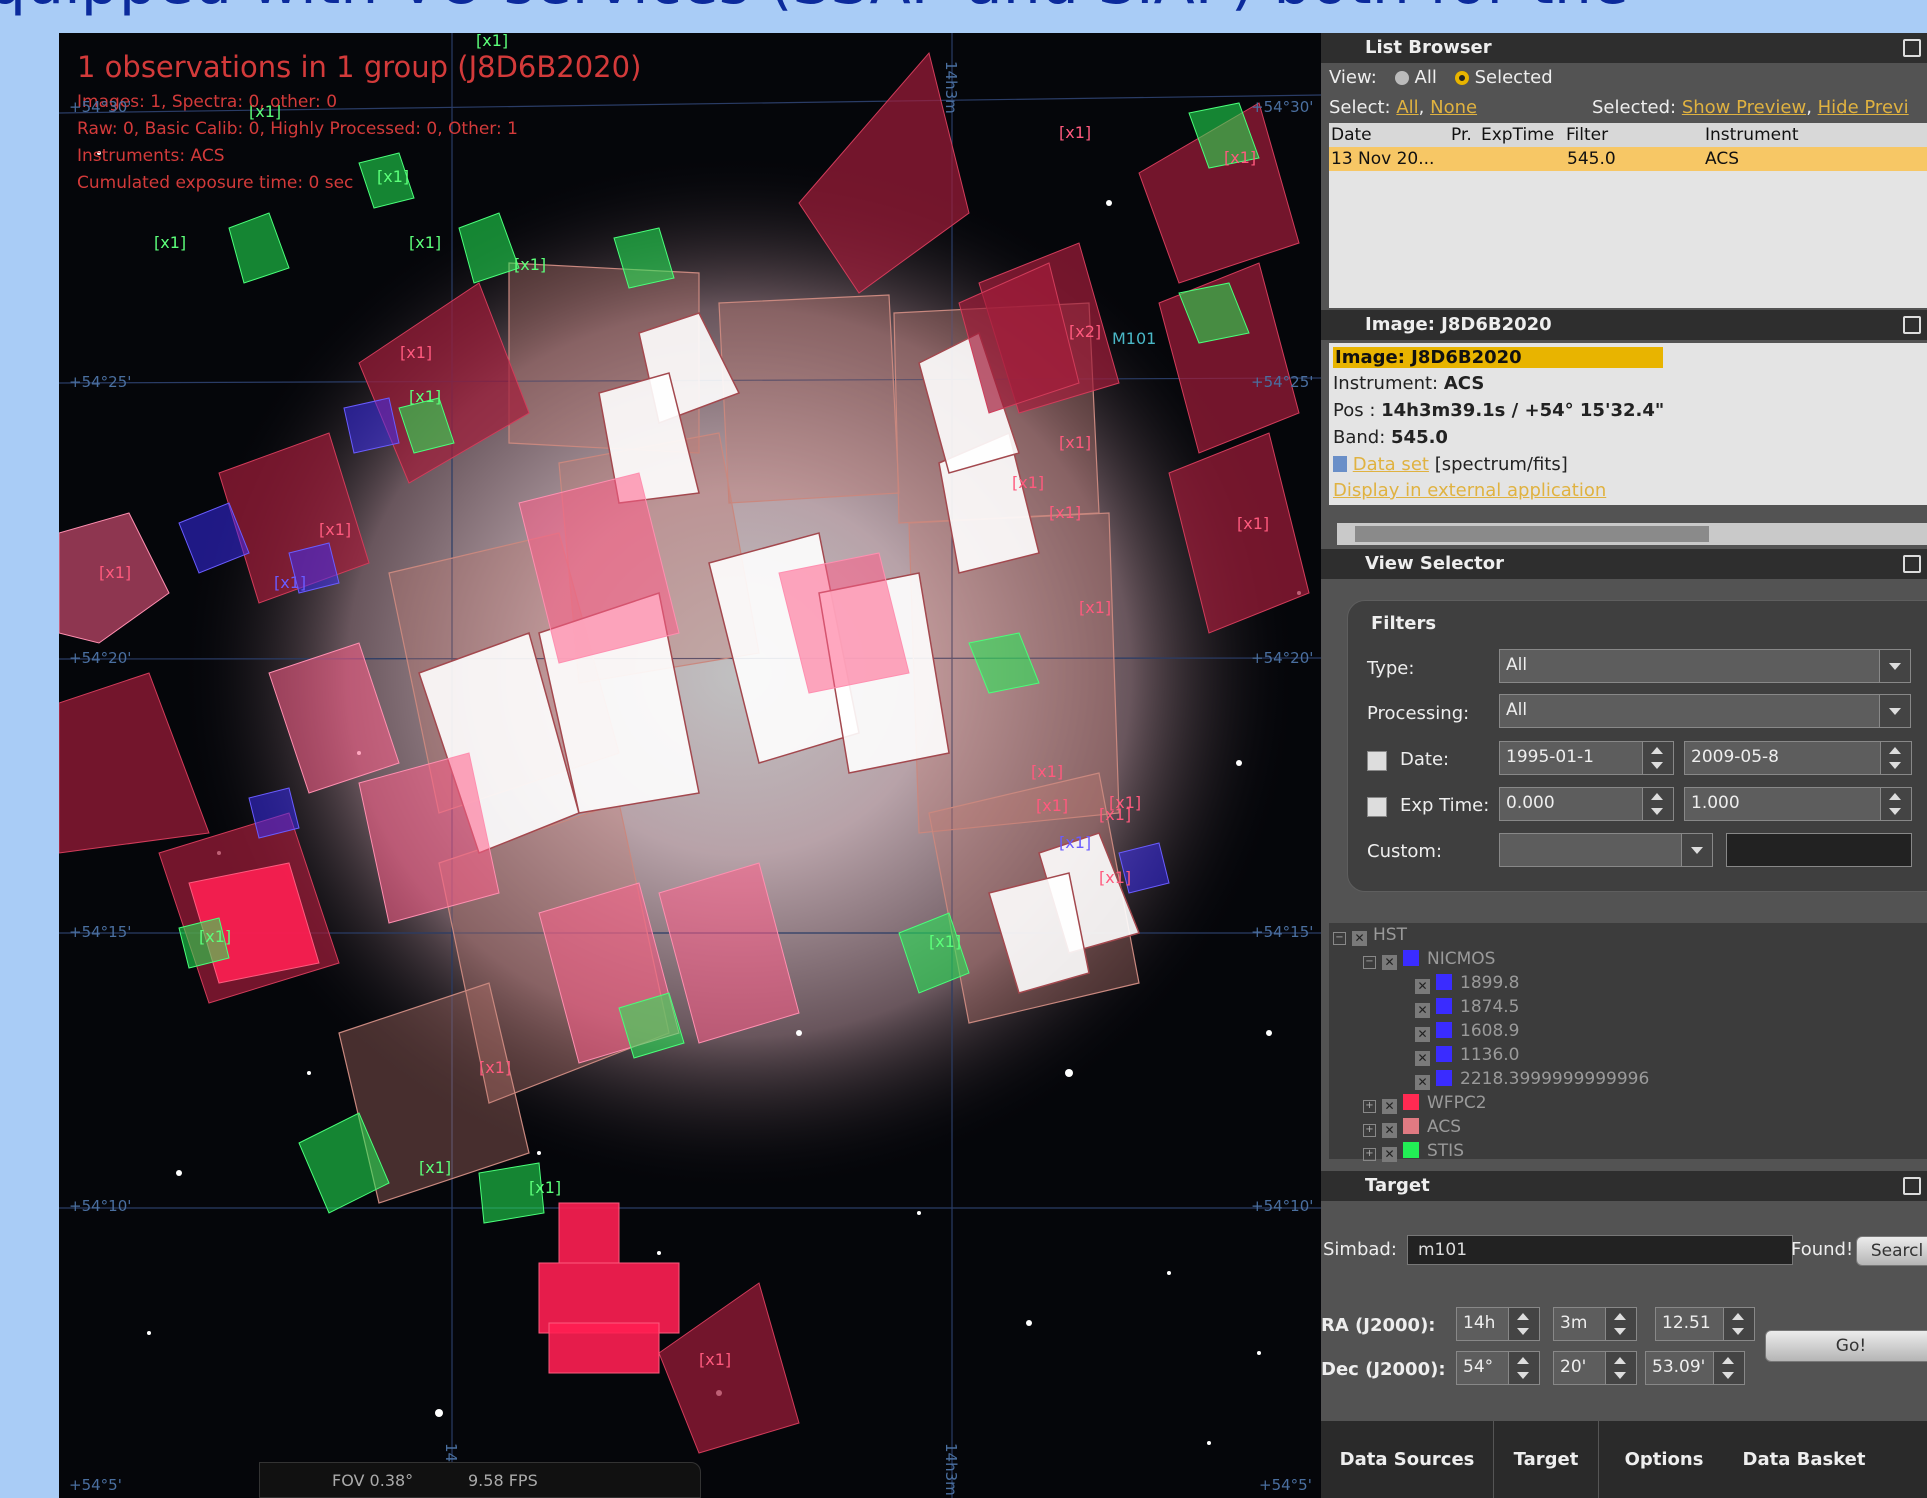 The image size is (1927, 1498). Describe the element at coordinates (1498, 1324) in the screenshot. I see `ra-hours-spinner: 14h` at that location.